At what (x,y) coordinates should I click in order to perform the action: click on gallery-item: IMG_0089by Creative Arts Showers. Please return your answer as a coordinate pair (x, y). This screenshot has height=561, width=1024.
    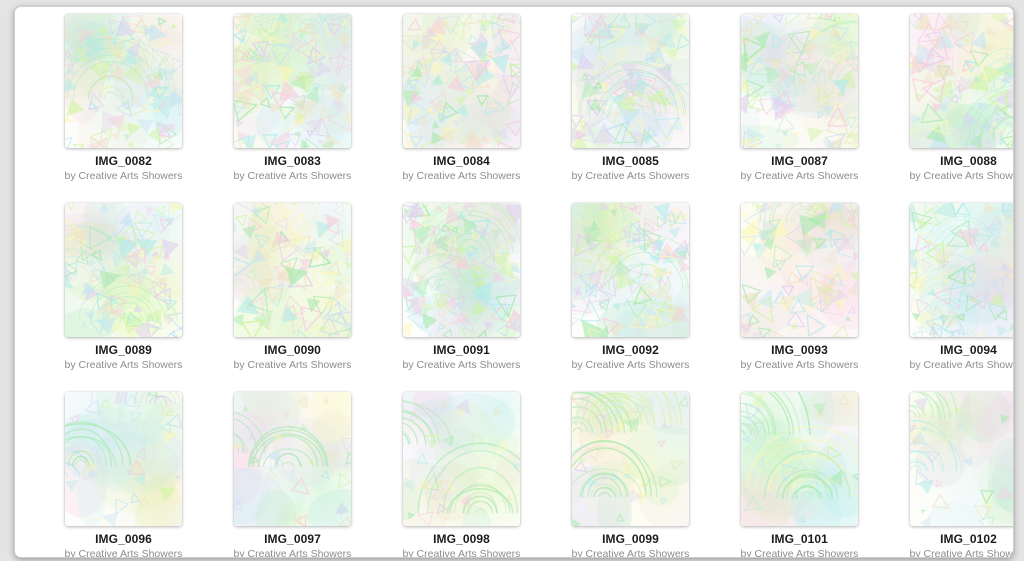
    Looking at the image, I should click on (123, 287).